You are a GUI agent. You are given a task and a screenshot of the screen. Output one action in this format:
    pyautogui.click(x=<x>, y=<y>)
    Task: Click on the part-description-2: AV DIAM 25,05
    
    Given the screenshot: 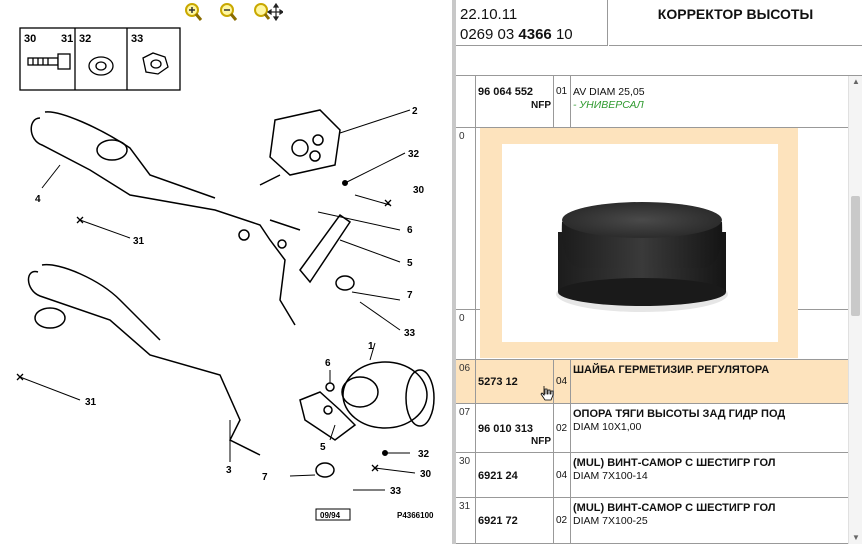 What is the action you would take?
    pyautogui.click(x=609, y=92)
    